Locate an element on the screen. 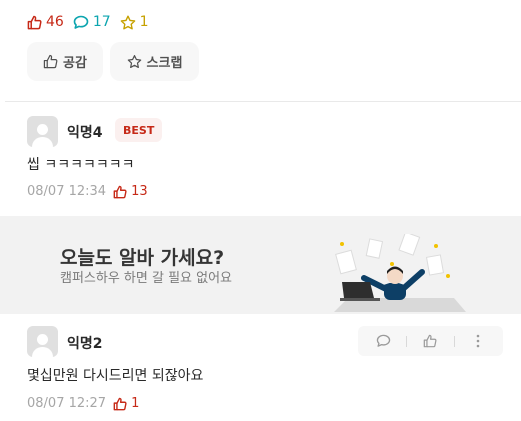 Image resolution: width=521 pixels, height=421 pixels. comment-like-value: 1 is located at coordinates (135, 403).